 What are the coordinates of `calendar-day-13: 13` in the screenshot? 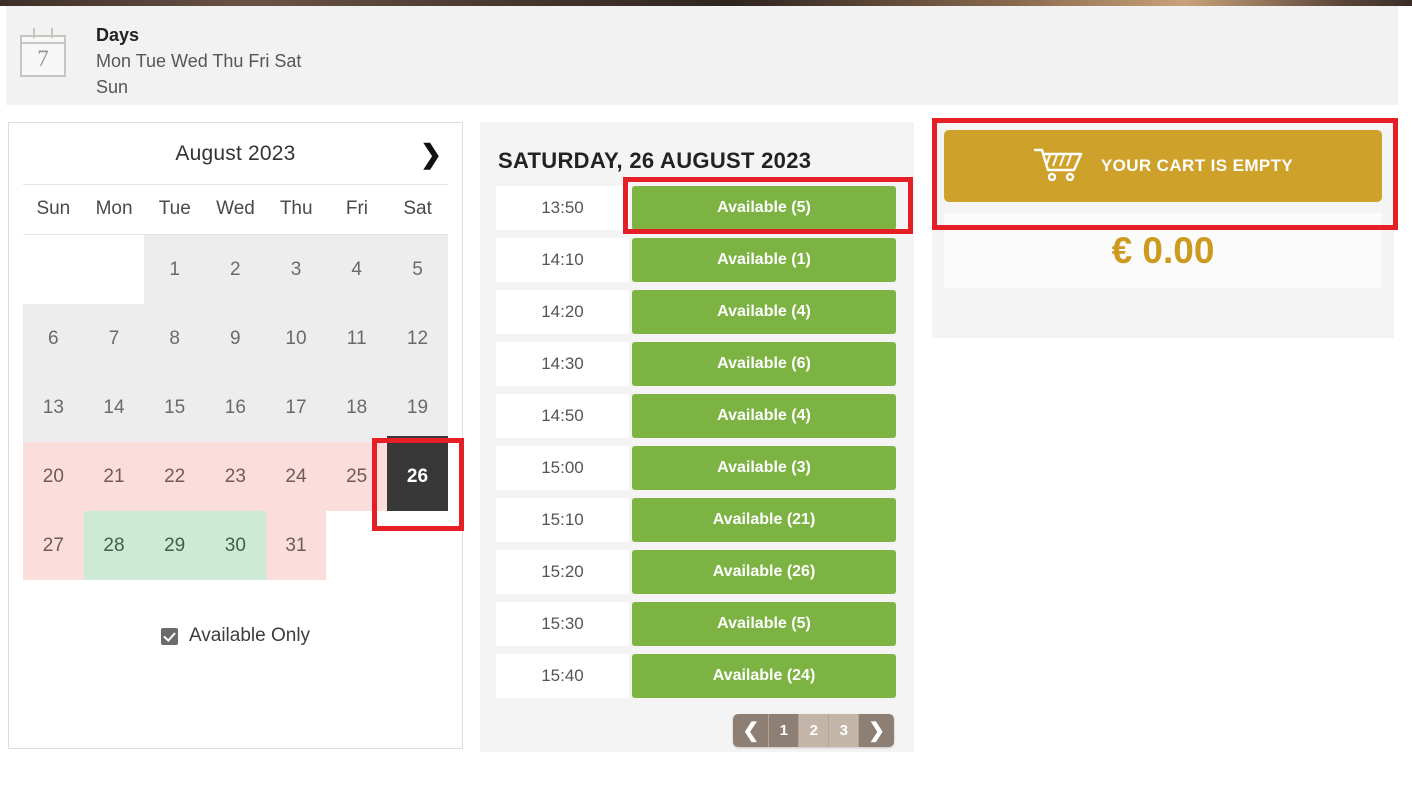 It's located at (53, 407).